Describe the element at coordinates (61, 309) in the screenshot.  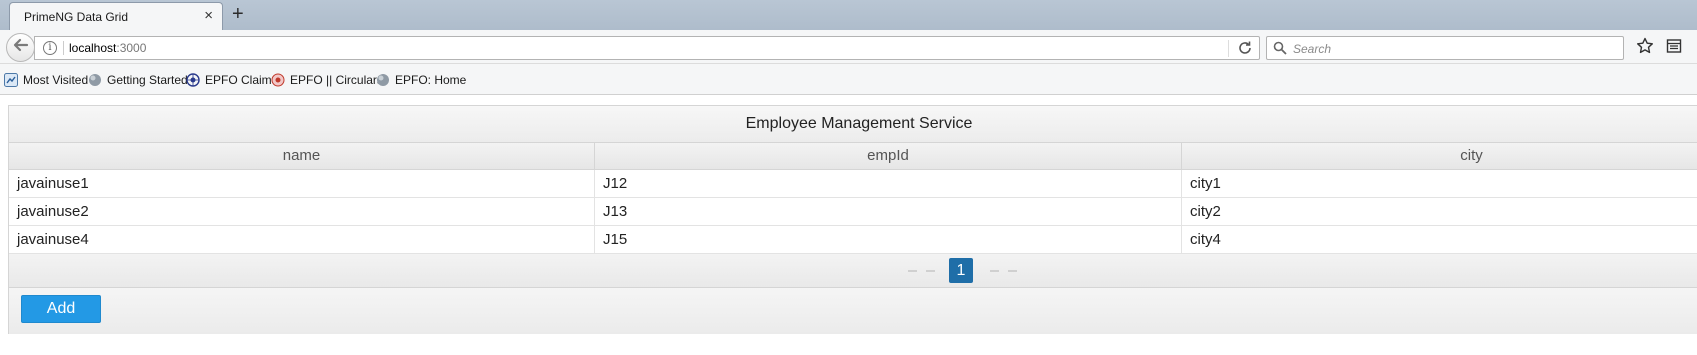
I see `add-button: Add` at that location.